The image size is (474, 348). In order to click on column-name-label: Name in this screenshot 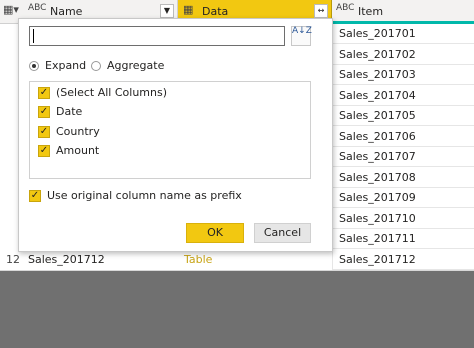, I will do `click(66, 11)`.